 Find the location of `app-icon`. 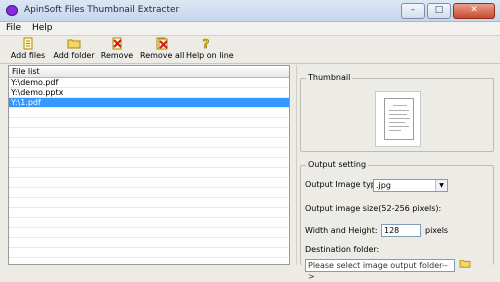

app-icon is located at coordinates (12, 10).